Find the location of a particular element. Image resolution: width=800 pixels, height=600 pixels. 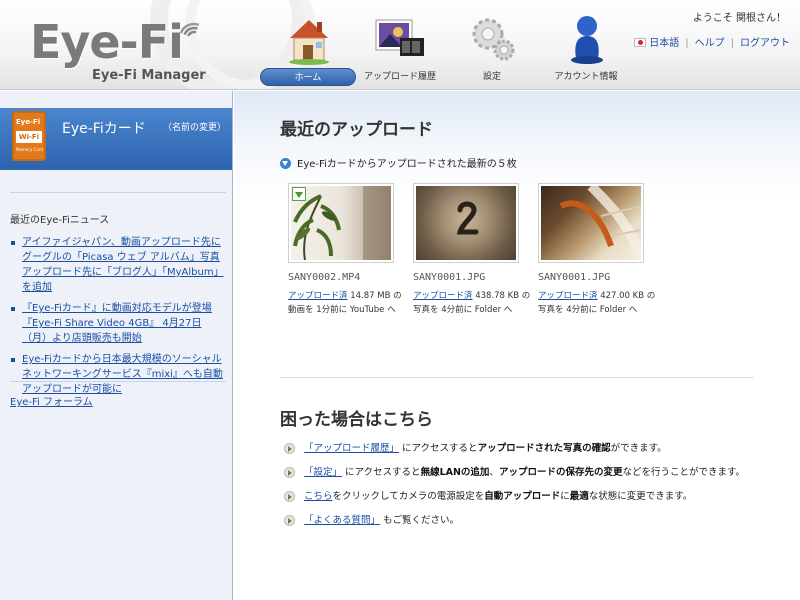

welcome-text: ようこそ 関根さん！ is located at coordinates (739, 18).